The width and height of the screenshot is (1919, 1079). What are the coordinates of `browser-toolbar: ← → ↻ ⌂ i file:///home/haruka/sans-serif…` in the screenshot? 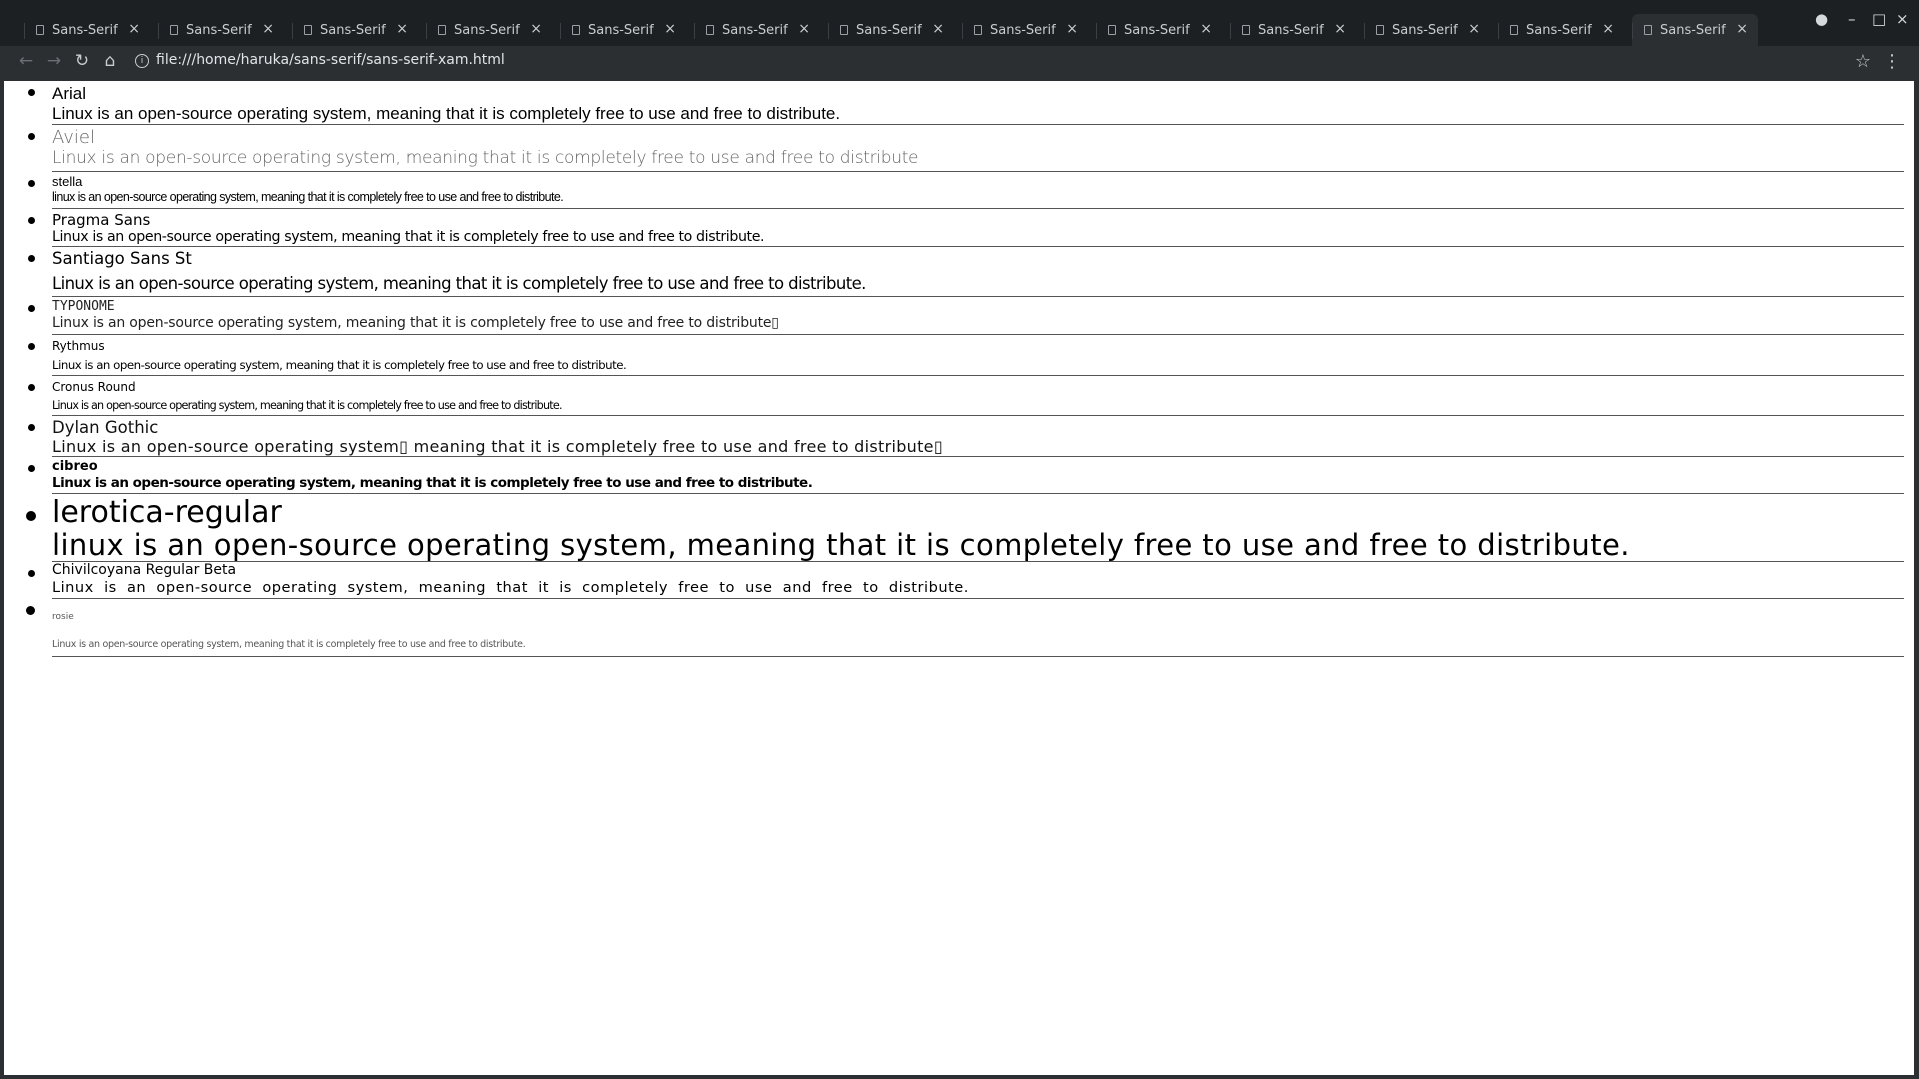 It's located at (959, 63).